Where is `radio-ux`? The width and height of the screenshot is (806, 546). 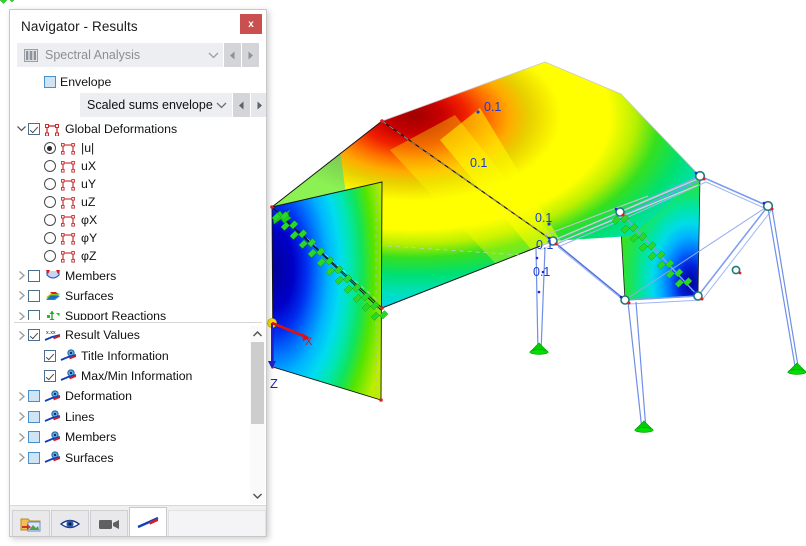 radio-ux is located at coordinates (50, 166).